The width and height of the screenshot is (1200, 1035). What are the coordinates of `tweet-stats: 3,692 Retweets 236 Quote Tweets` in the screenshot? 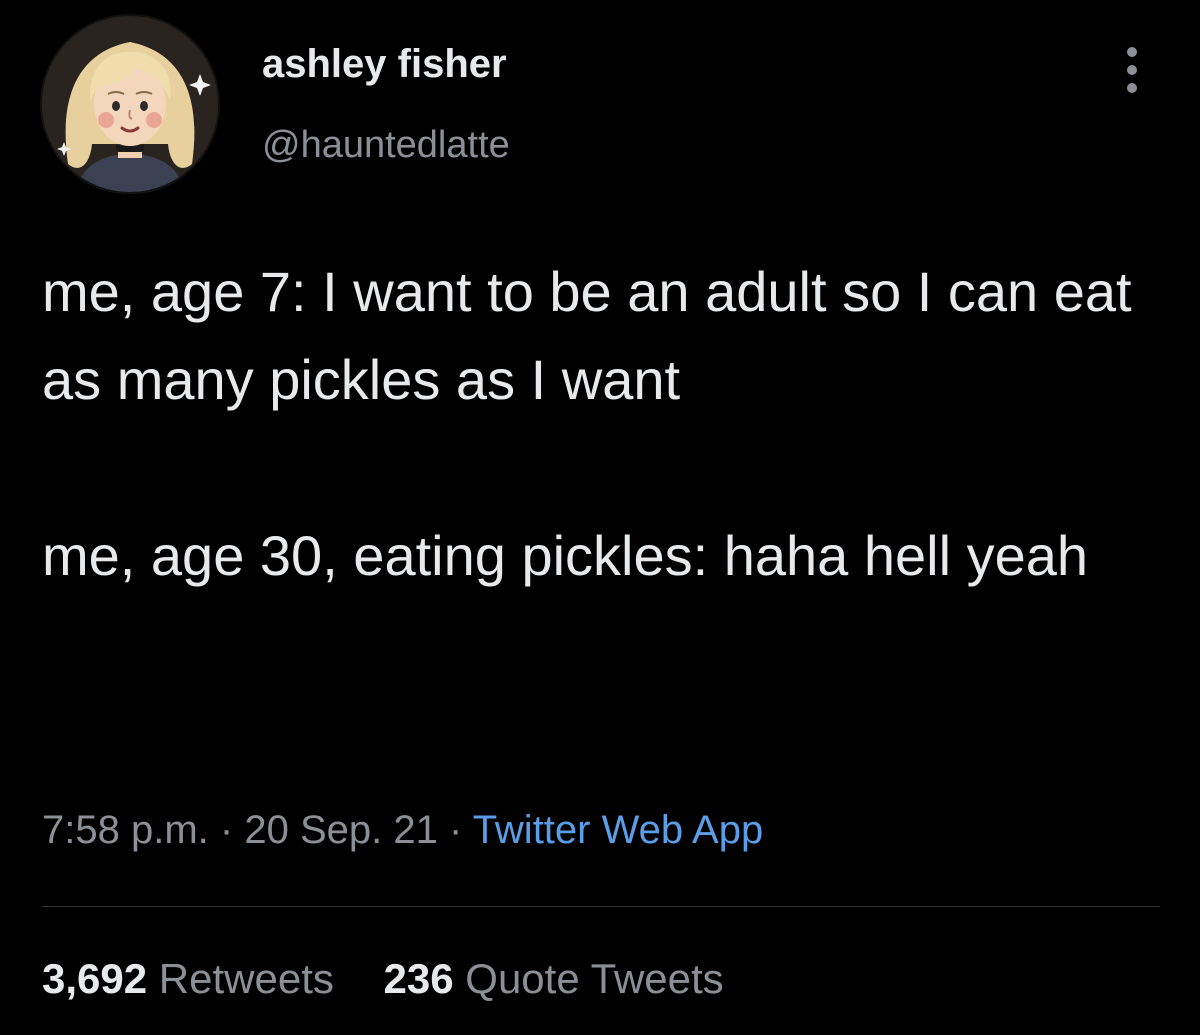 It's located at (383, 979).